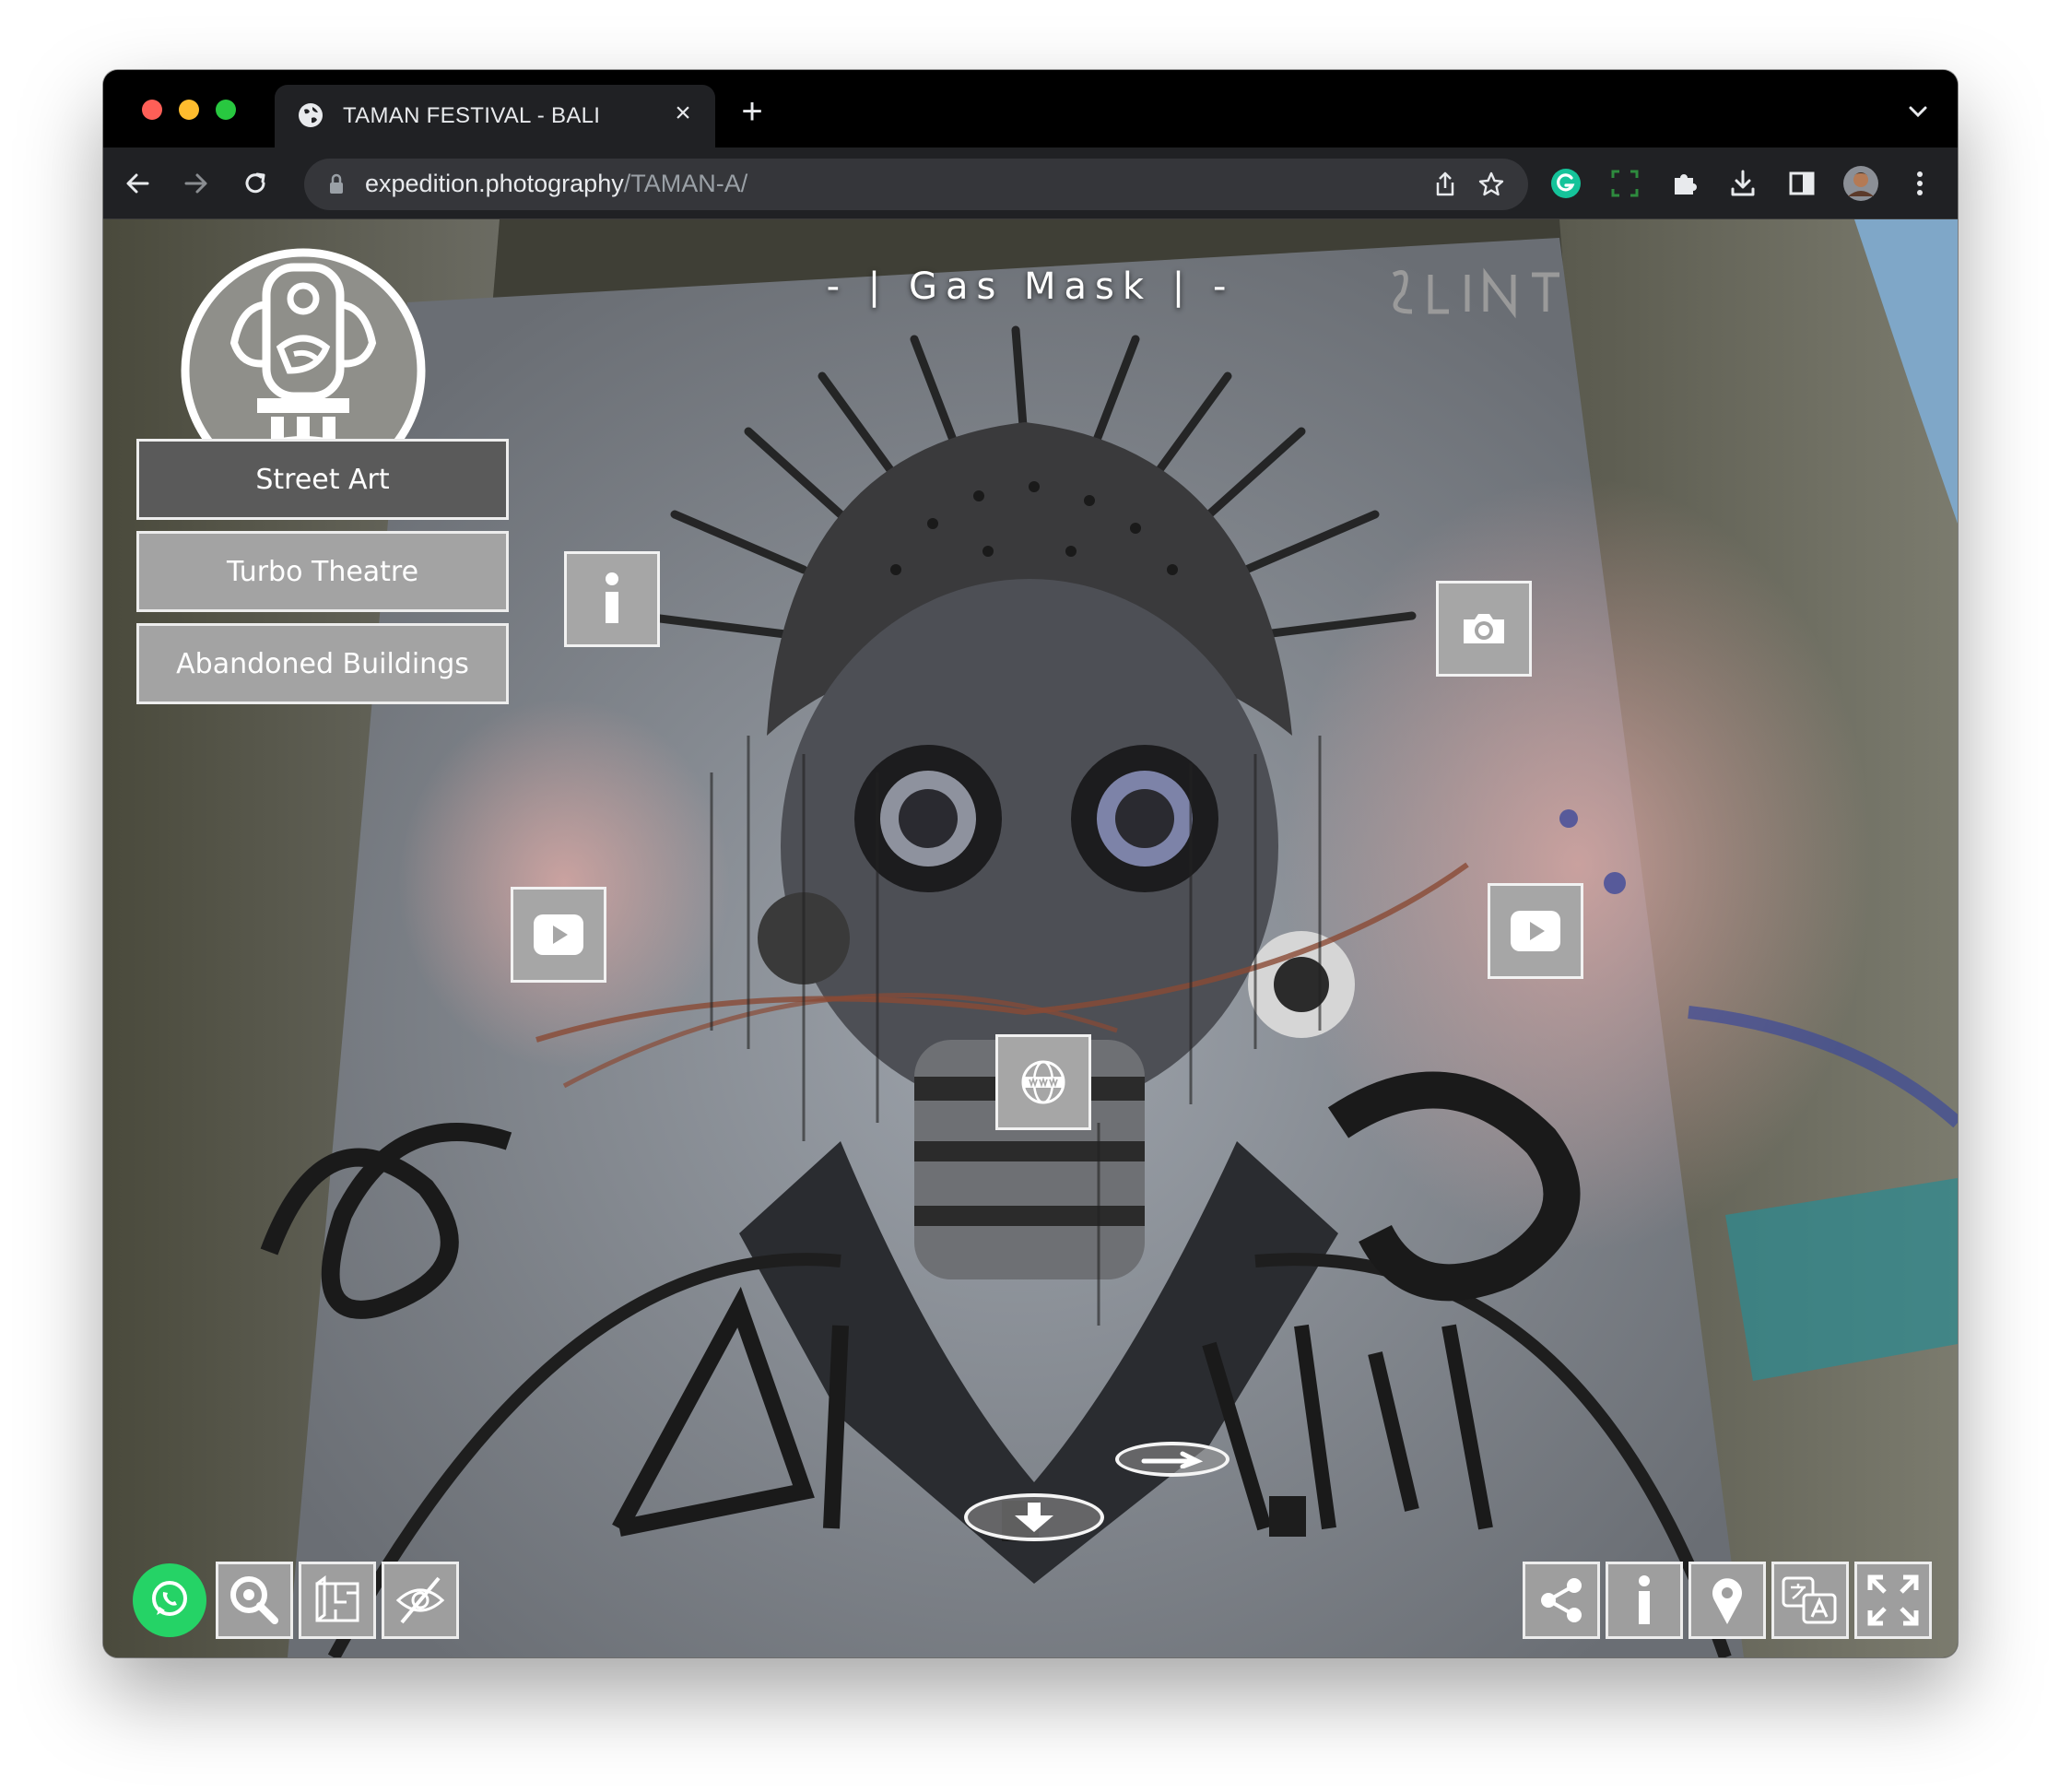  I want to click on video-hotspot-right, so click(1536, 931).